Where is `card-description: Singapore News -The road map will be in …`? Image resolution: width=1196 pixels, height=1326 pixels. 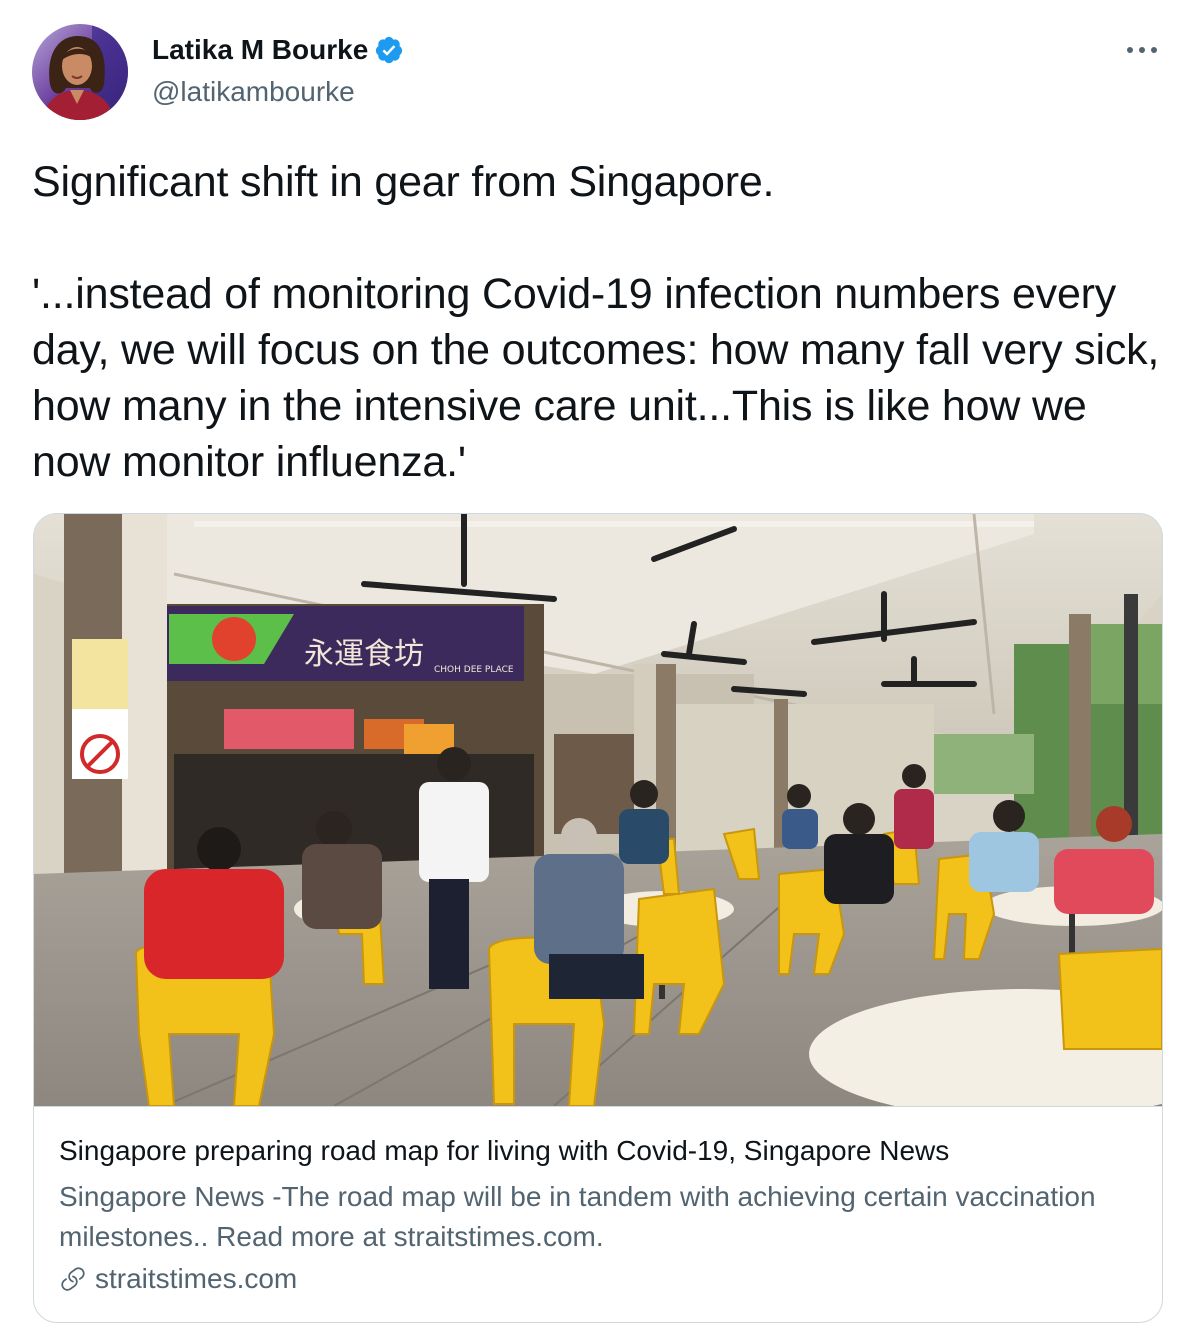 card-description: Singapore News -The road map will be in … is located at coordinates (577, 1216).